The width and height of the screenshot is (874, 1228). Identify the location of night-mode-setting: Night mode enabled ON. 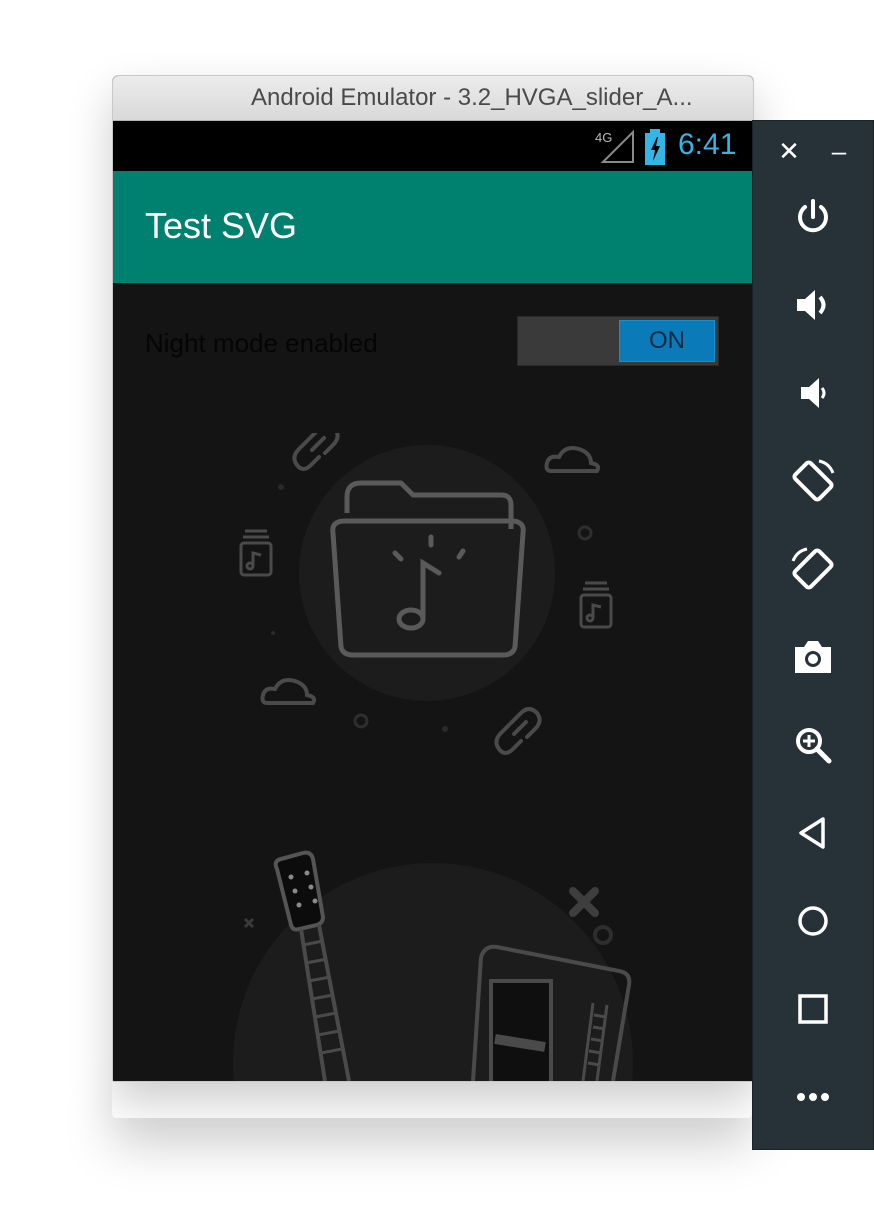
(432, 341).